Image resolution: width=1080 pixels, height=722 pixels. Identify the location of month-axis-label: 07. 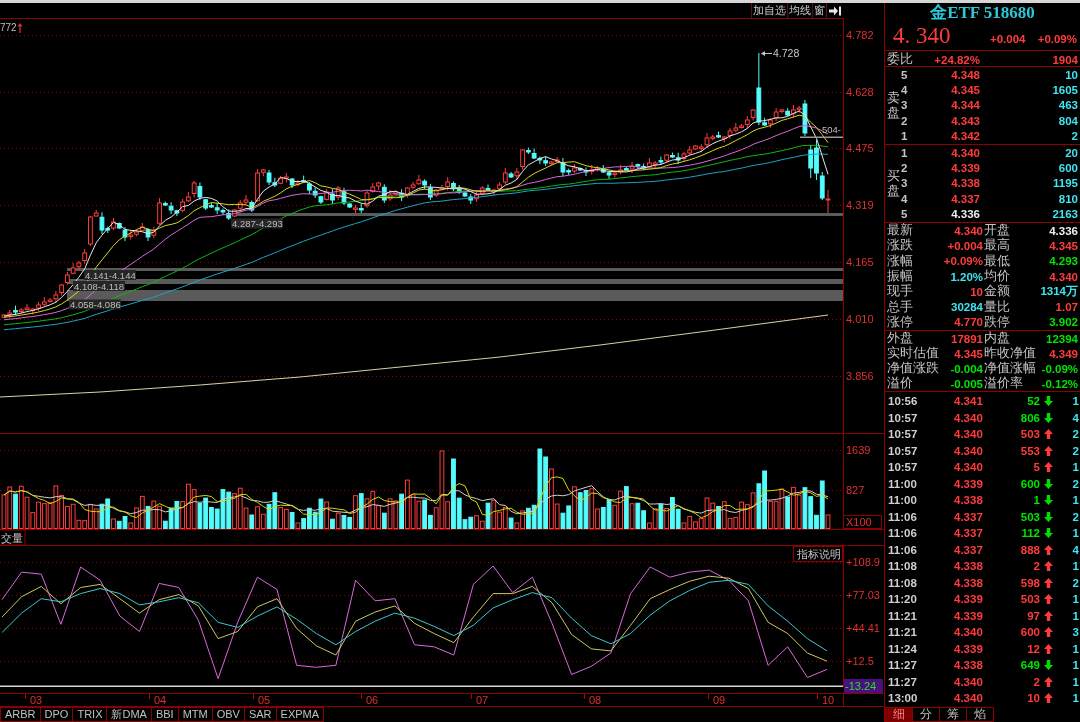
(482, 700).